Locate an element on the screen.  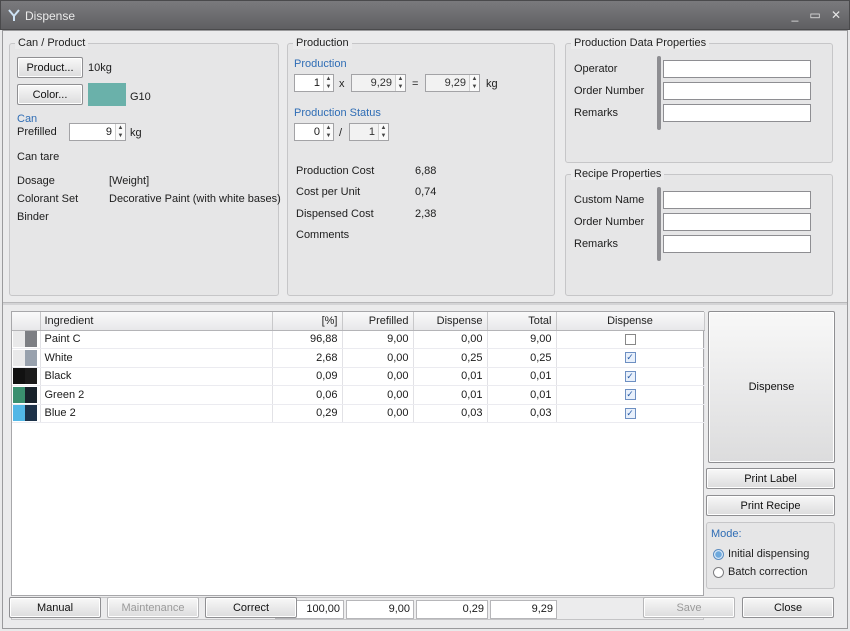
minimize-icon: _ is located at coordinates (795, 15).